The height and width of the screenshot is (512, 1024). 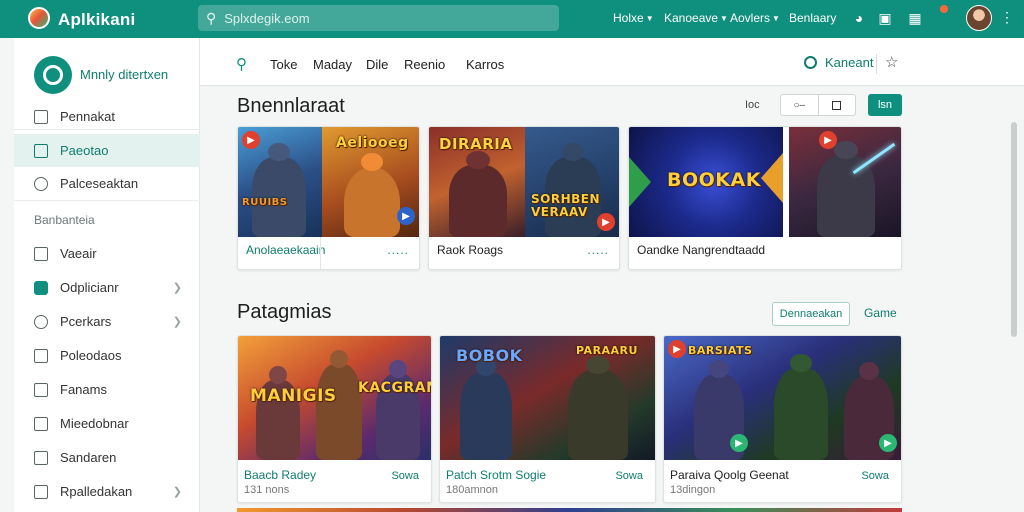 I want to click on game-artwork: BOOKAK, so click(x=706, y=182).